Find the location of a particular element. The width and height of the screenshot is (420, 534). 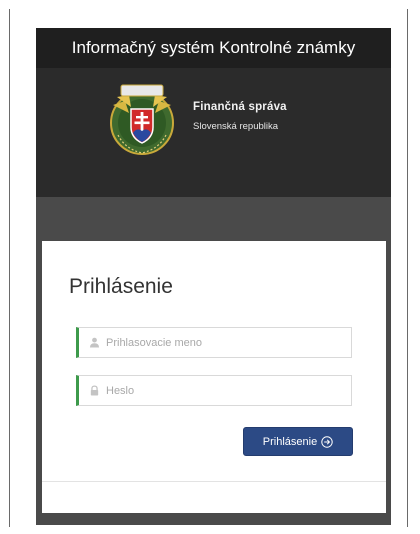

lock-icon is located at coordinates (94, 390).